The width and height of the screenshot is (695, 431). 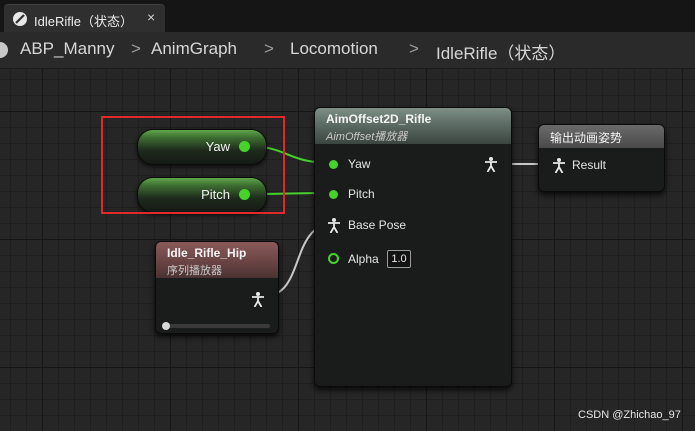 I want to click on output-pose-node: 输出动画姿势 Result, so click(x=601, y=158).